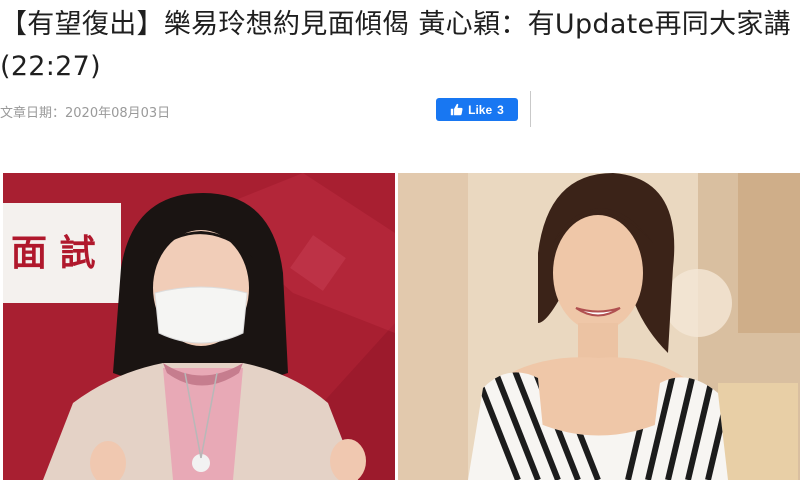  Describe the element at coordinates (400, 109) in the screenshot. I see `article-meta-bar: 文章日期：2020年08月03日 Like 3` at that location.